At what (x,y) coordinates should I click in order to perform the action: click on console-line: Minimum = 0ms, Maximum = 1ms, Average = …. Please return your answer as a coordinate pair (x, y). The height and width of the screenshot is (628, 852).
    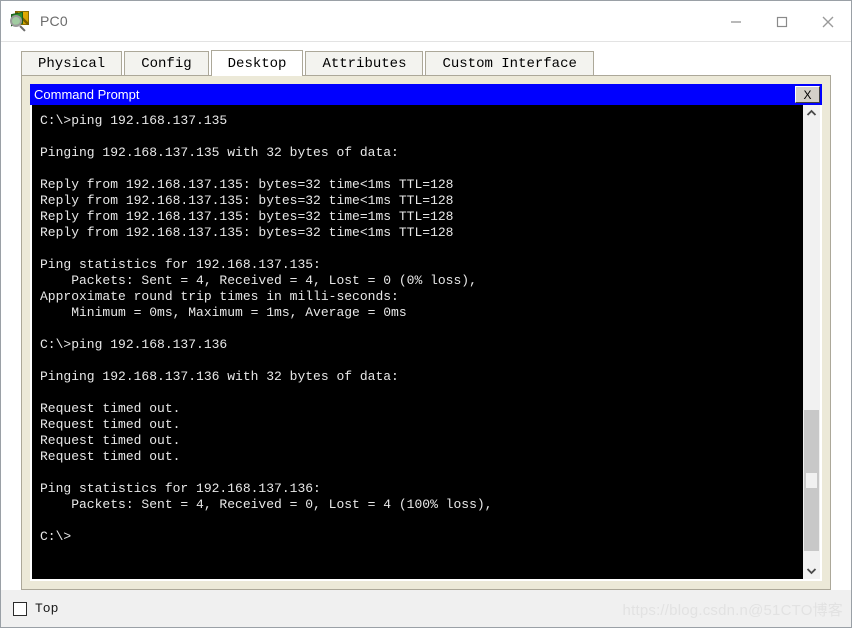
    Looking at the image, I should click on (223, 312).